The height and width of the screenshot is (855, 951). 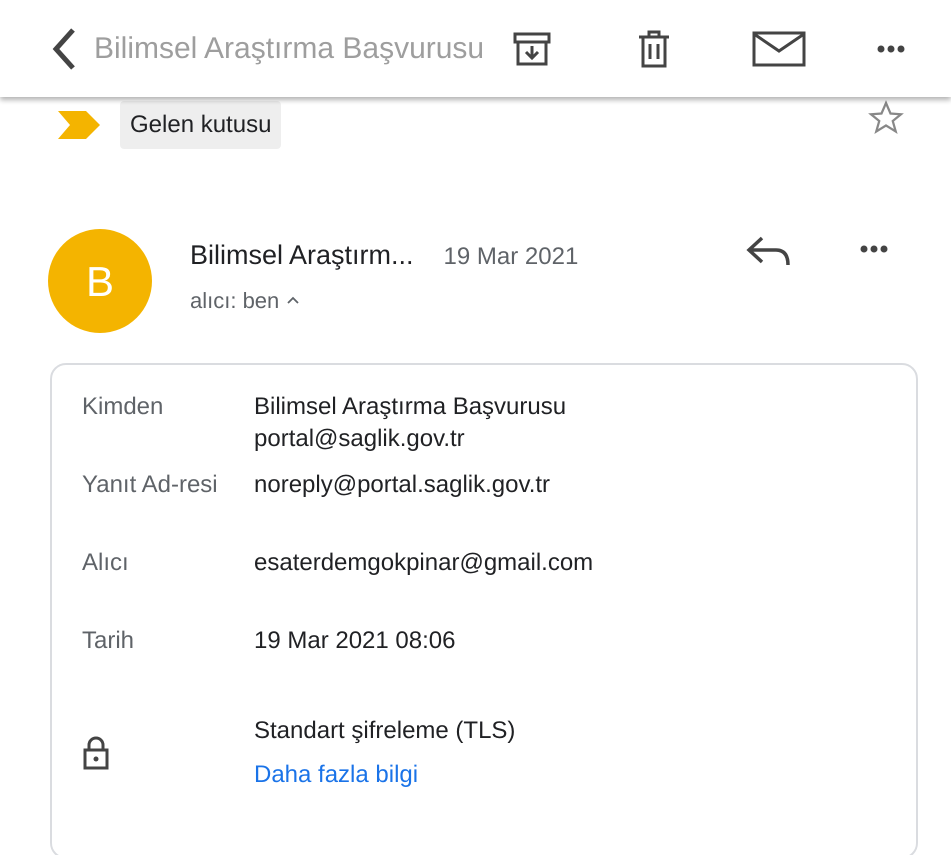 I want to click on message-date: 19 Mar 2021, so click(x=511, y=257).